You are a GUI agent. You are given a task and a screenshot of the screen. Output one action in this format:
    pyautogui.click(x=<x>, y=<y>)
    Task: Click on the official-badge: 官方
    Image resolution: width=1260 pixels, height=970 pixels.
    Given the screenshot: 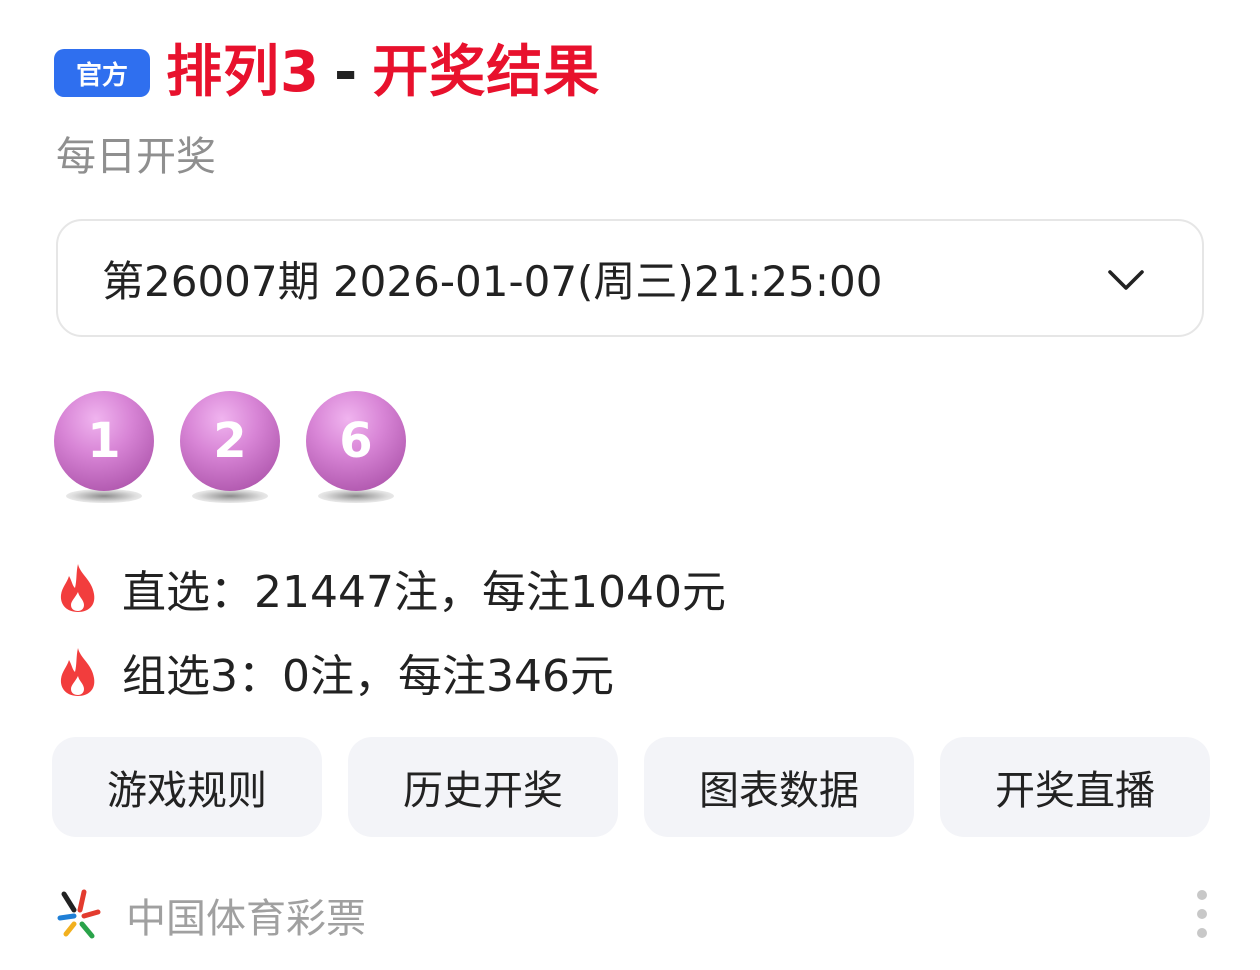 What is the action you would take?
    pyautogui.click(x=102, y=73)
    